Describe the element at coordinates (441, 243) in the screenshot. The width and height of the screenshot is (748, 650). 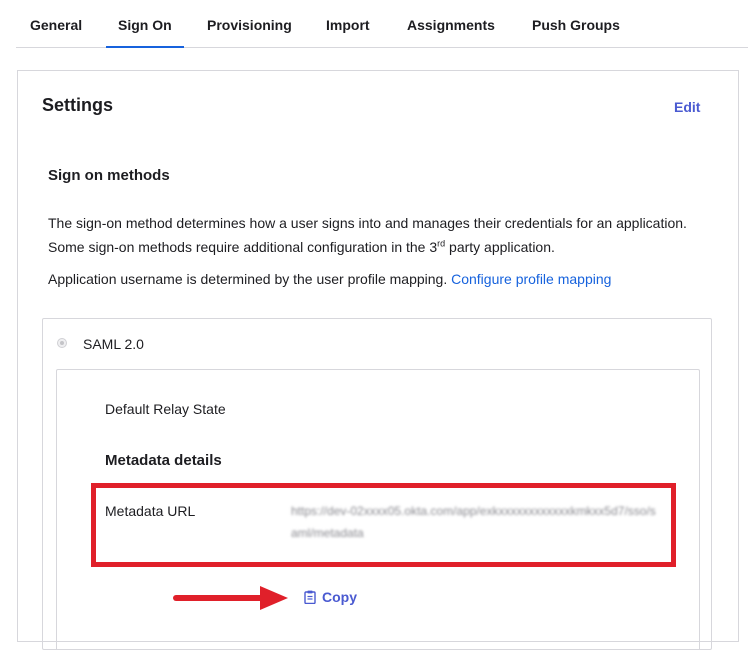
I see `description-superscript: rd` at that location.